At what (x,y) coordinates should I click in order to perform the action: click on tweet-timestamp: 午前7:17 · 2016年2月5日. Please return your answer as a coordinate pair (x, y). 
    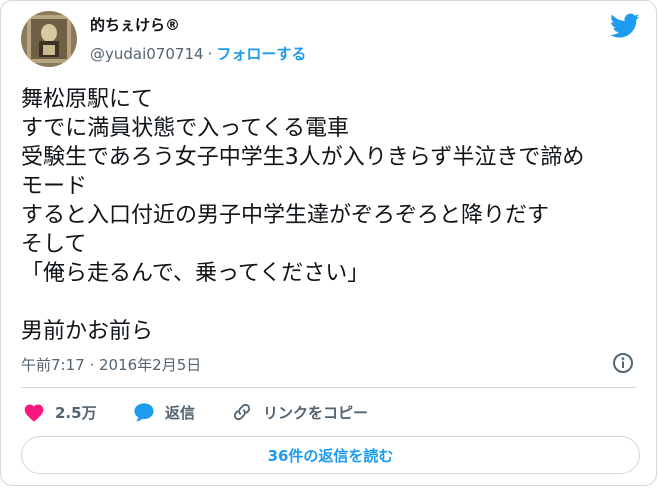
    Looking at the image, I should click on (111, 364).